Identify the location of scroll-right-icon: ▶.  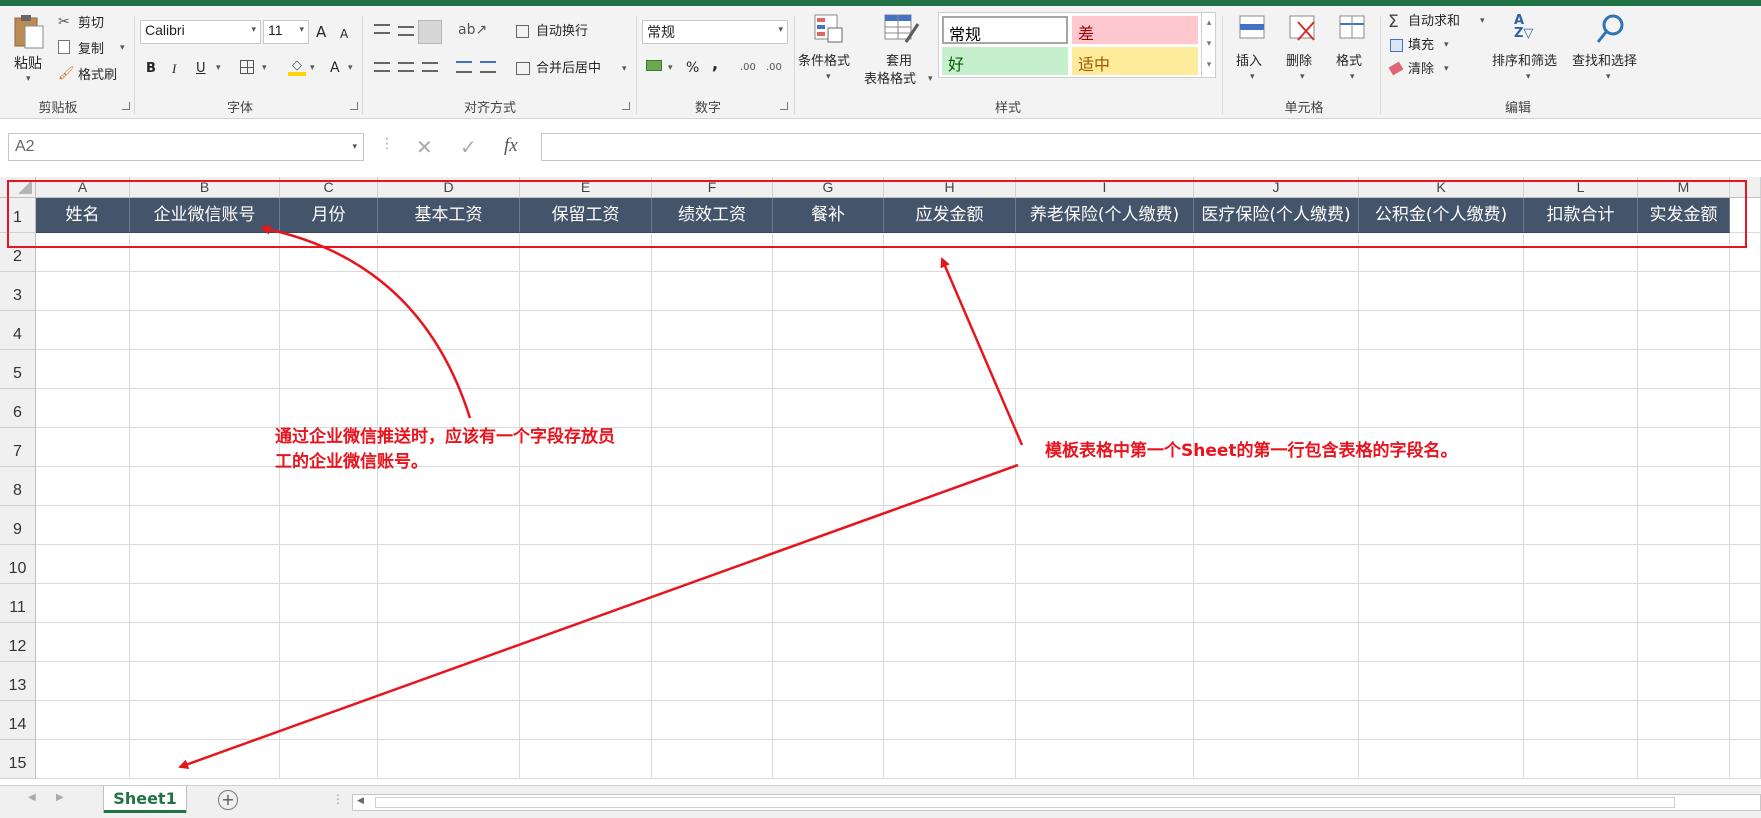
(60, 797).